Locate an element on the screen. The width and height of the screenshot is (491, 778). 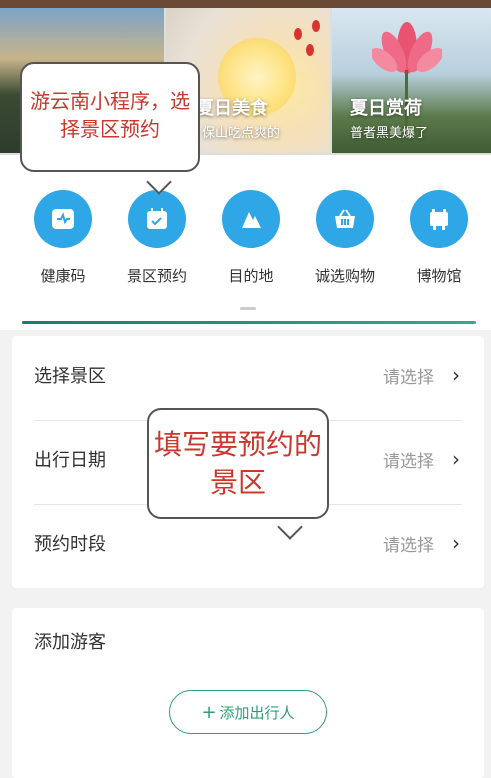
shortcut-health-code: 健康码 is located at coordinates (63, 238).